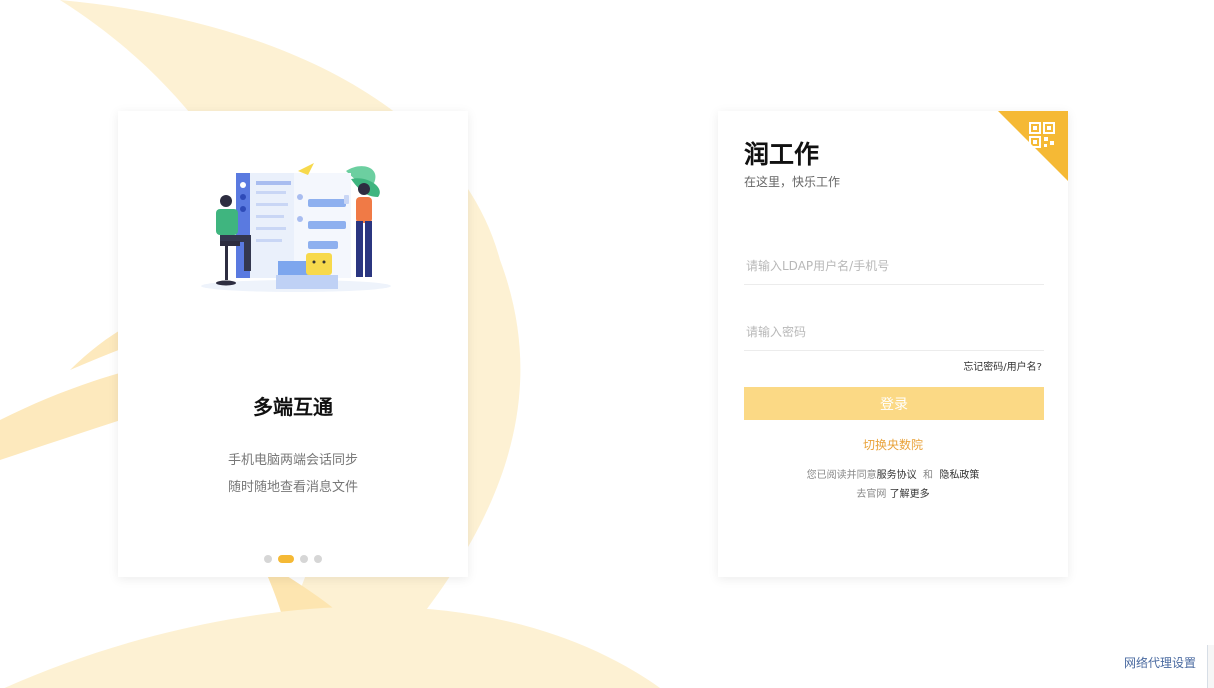 The image size is (1214, 688). Describe the element at coordinates (792, 182) in the screenshot. I see `app-slogan: 在这里，快乐工作` at that location.